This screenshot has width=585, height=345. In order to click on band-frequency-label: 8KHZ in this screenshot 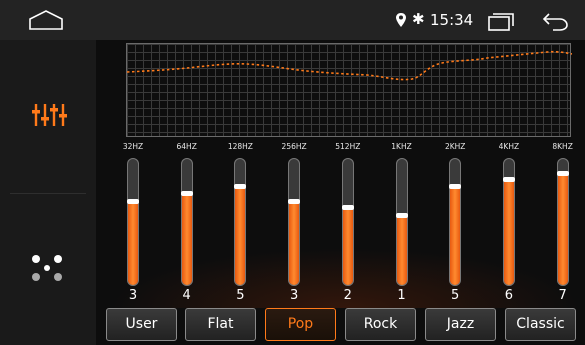, I will do `click(562, 146)`.